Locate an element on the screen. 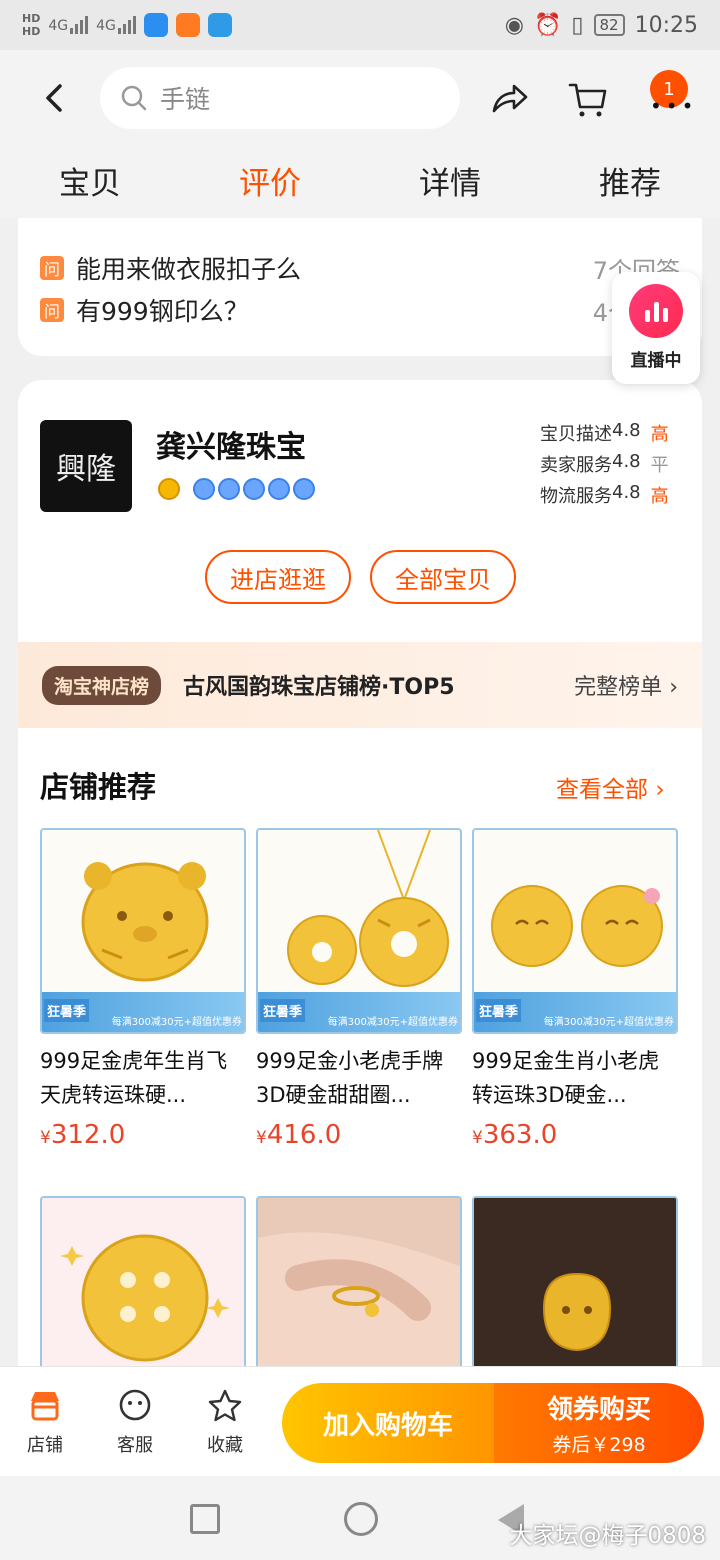 The width and height of the screenshot is (720, 1560). buy-with-coupon-button: 领券购买 券后￥298 is located at coordinates (599, 1423).